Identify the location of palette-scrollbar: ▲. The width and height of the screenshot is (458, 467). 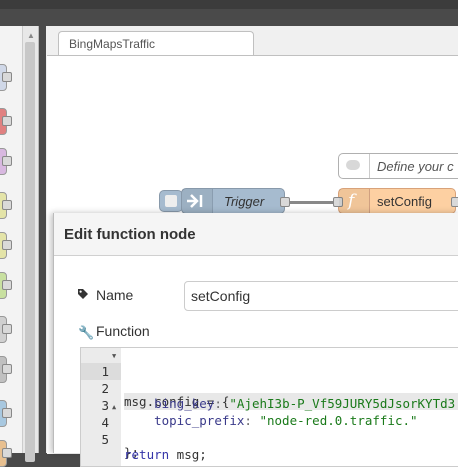
(30, 244).